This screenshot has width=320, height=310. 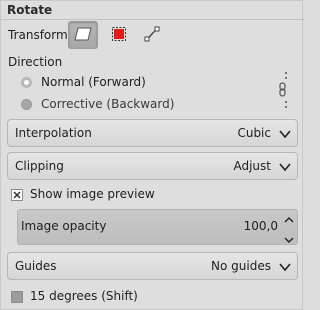 I want to click on radio-unselected-indicator, so click(x=26, y=104).